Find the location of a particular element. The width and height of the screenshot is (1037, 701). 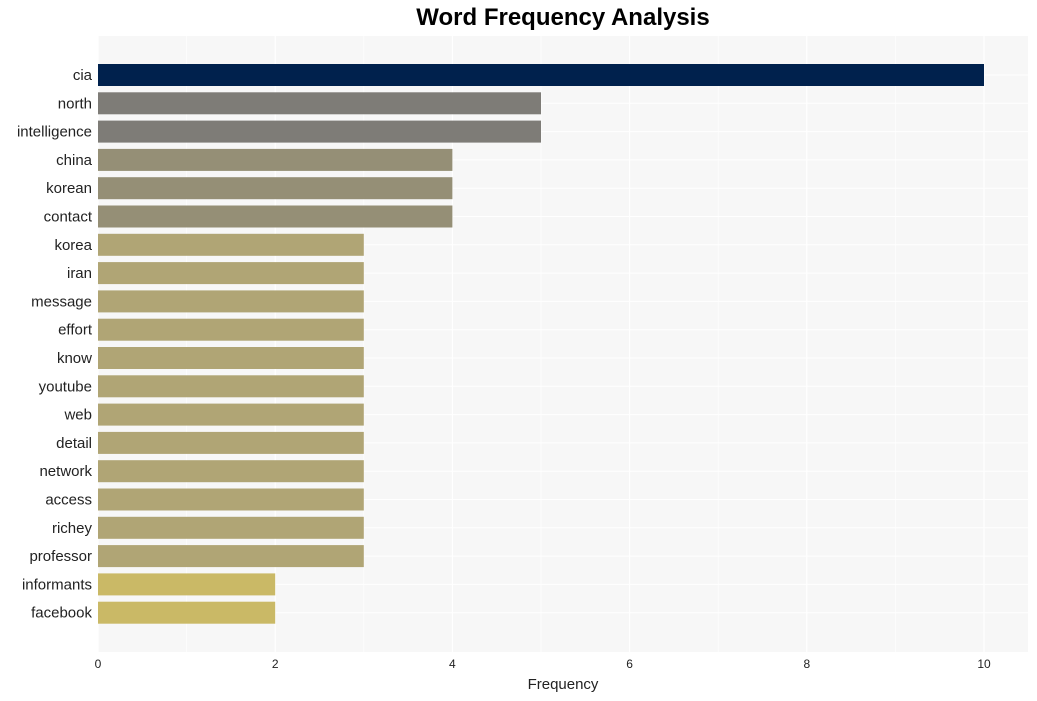

bar-china is located at coordinates (275, 159).